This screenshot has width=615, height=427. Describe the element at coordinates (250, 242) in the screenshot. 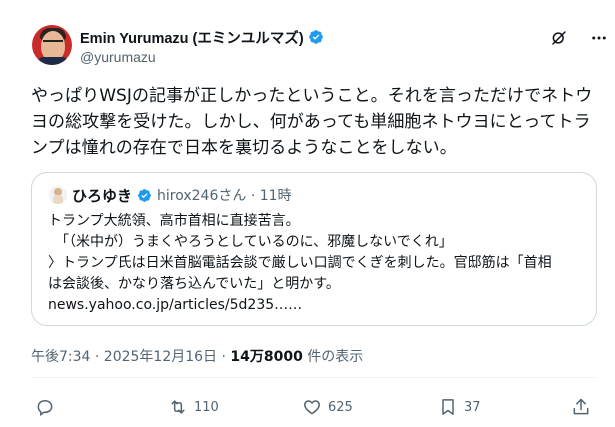

I see `quote-text-line: 「（米中が）うまくやろうとしているのに、邪魔しないでくれ」` at that location.